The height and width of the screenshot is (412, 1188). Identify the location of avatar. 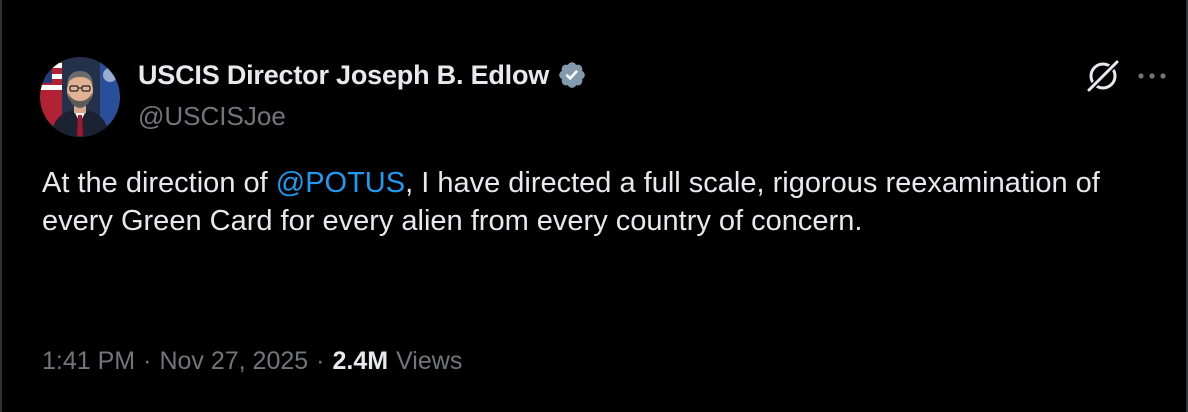
(80, 97).